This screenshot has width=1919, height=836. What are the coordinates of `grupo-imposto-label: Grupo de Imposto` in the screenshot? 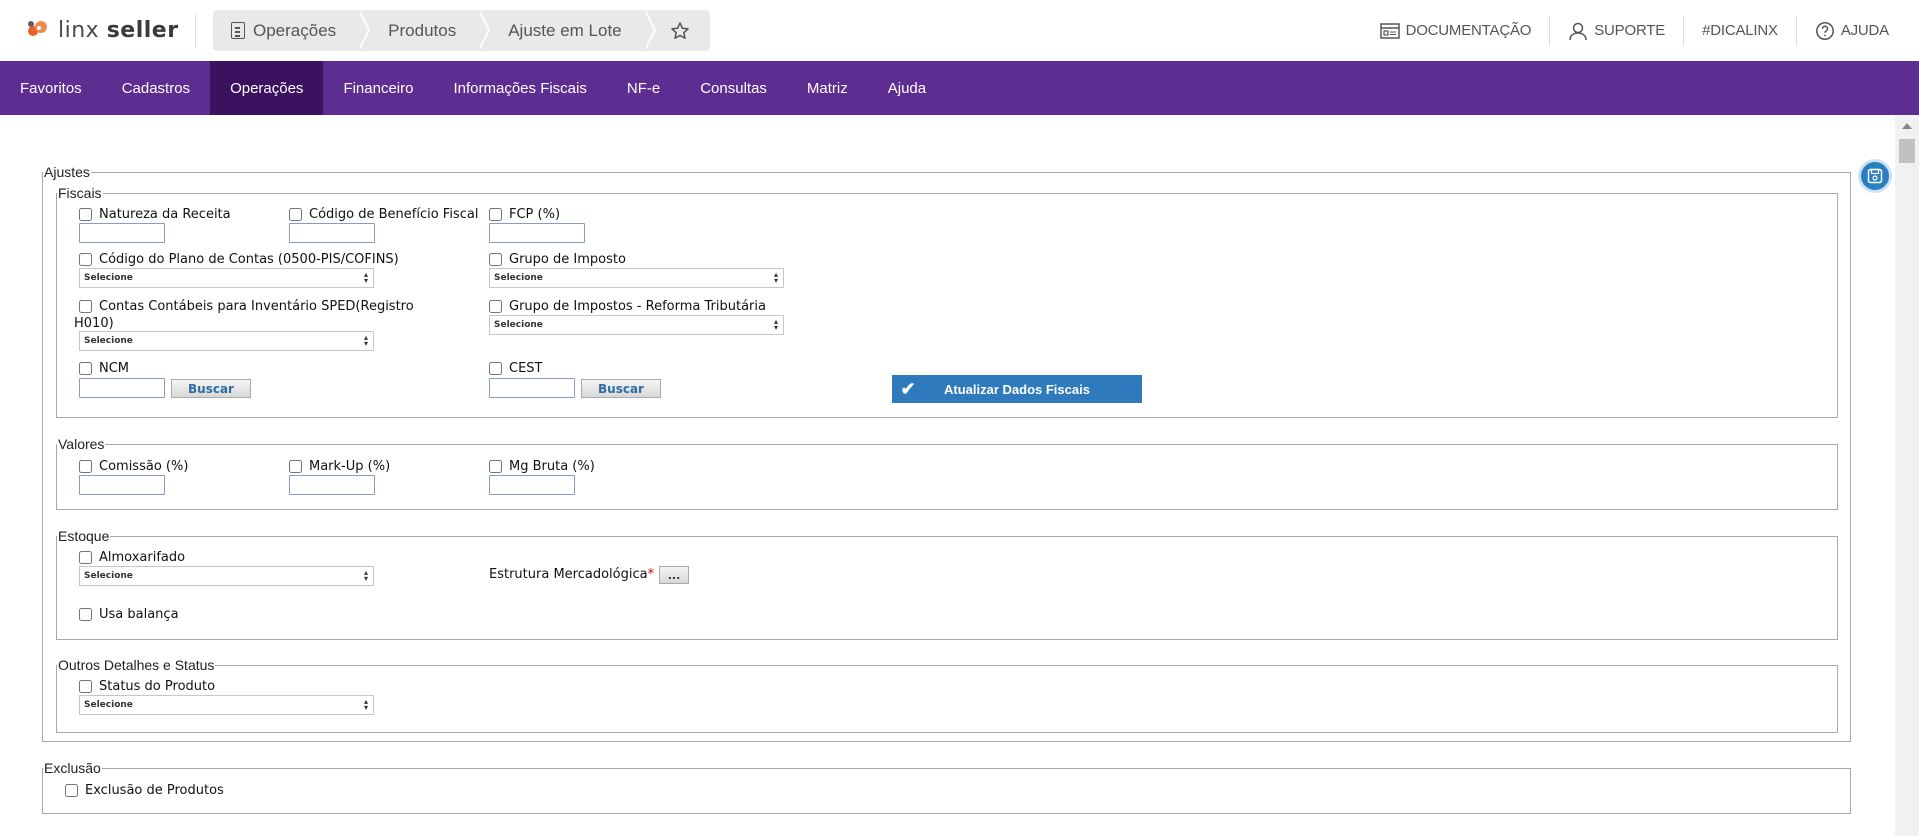 It's located at (567, 259).